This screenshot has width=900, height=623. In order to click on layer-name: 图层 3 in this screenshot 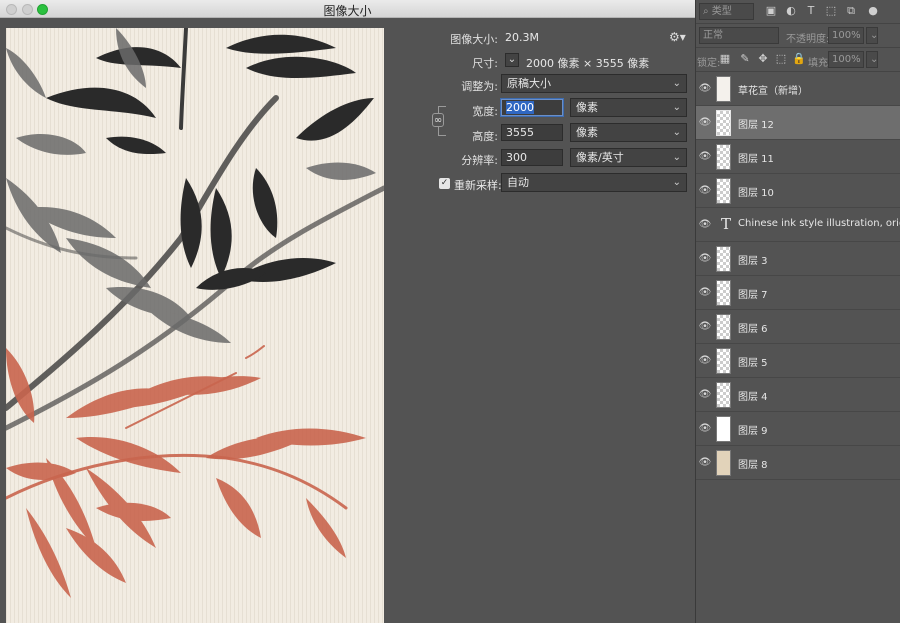, I will do `click(753, 261)`.